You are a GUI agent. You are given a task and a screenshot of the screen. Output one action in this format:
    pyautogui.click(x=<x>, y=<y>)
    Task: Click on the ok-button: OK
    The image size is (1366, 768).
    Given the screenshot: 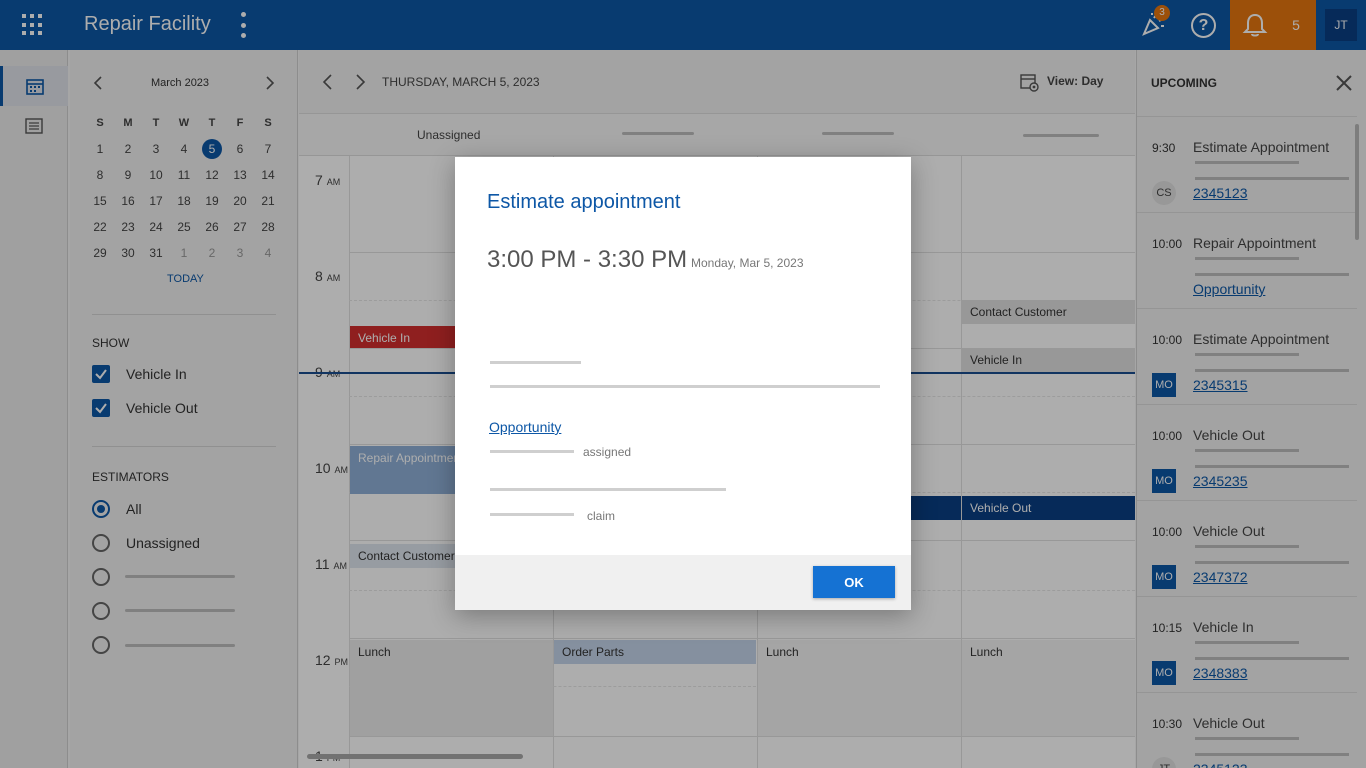 What is the action you would take?
    pyautogui.click(x=854, y=582)
    